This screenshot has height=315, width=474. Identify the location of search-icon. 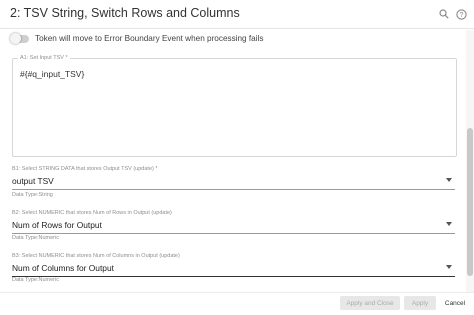
(444, 14).